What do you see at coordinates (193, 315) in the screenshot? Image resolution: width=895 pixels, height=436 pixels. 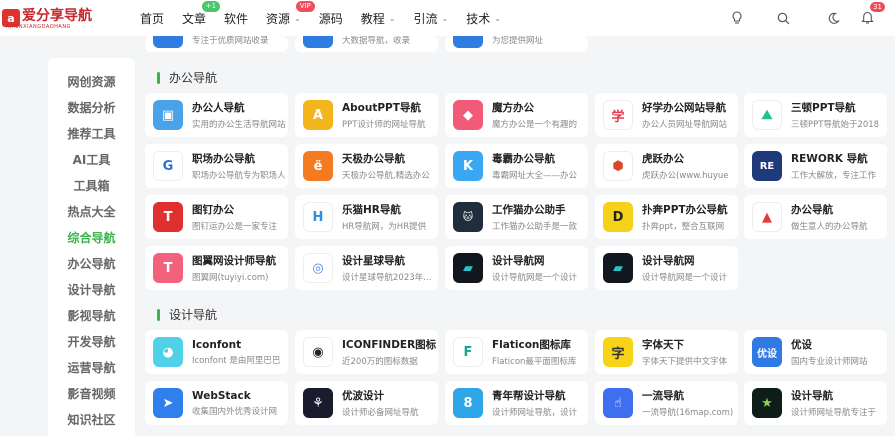 I see `section-title-text: 设计导航` at bounding box center [193, 315].